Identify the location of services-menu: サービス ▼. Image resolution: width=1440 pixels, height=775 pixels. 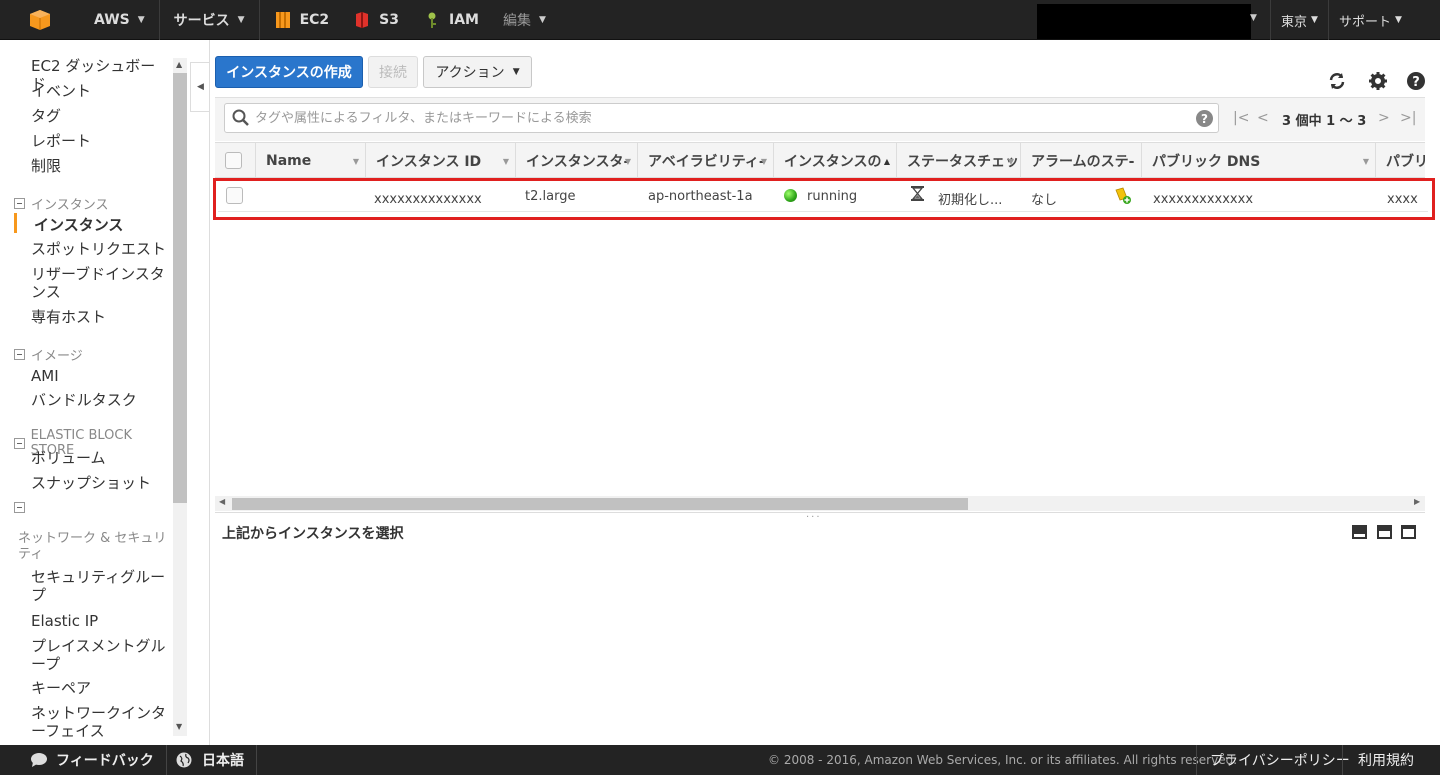
(210, 20).